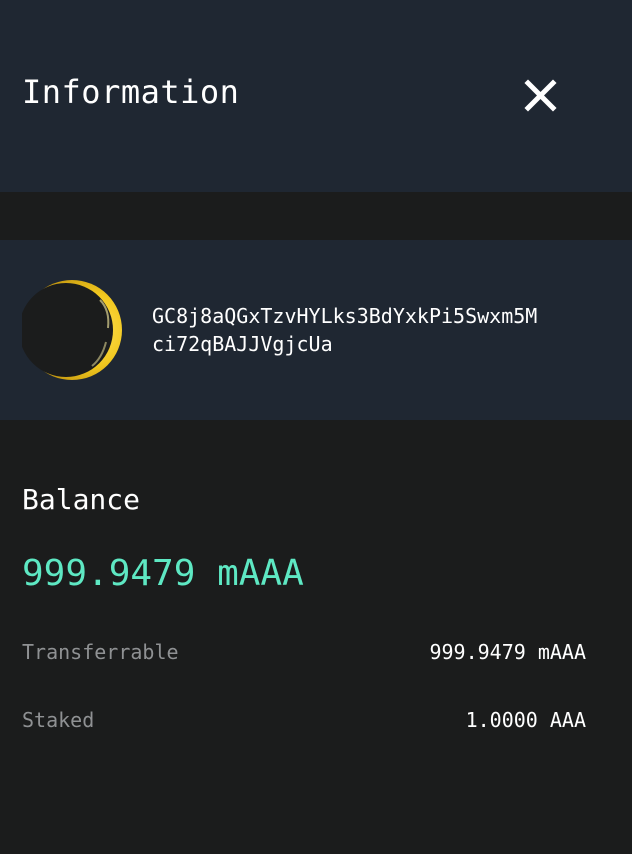 Image resolution: width=632 pixels, height=854 pixels. I want to click on section-divider, so click(316, 216).